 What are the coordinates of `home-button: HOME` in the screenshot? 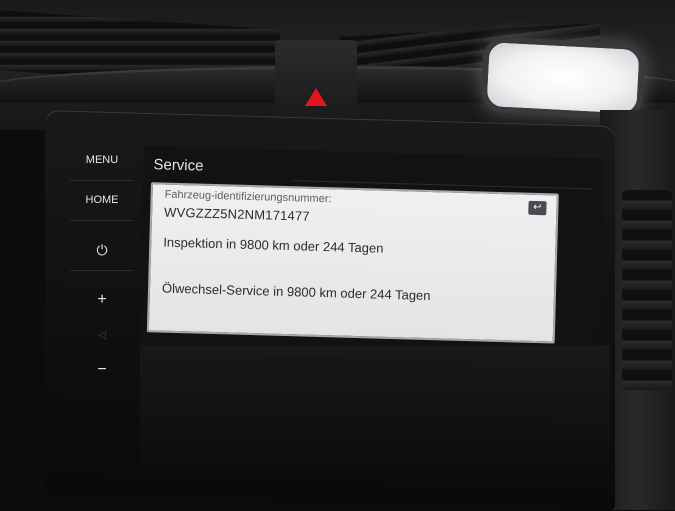 It's located at (102, 200).